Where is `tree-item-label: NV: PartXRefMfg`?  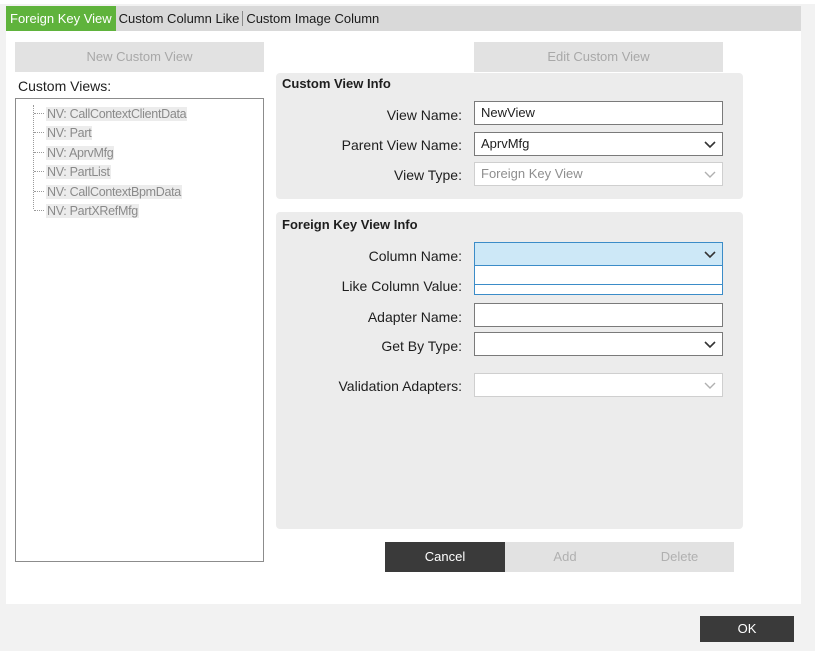
tree-item-label: NV: PartXRefMfg is located at coordinates (92, 210).